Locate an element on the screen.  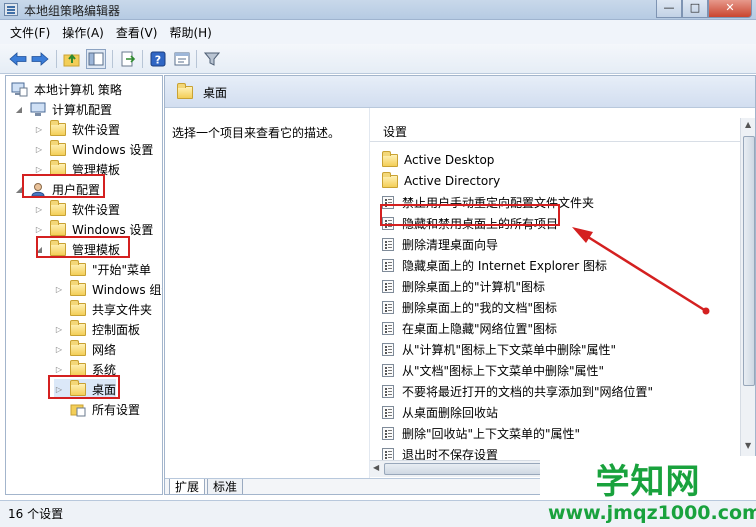
help-icon: ? is located at coordinates (158, 59).